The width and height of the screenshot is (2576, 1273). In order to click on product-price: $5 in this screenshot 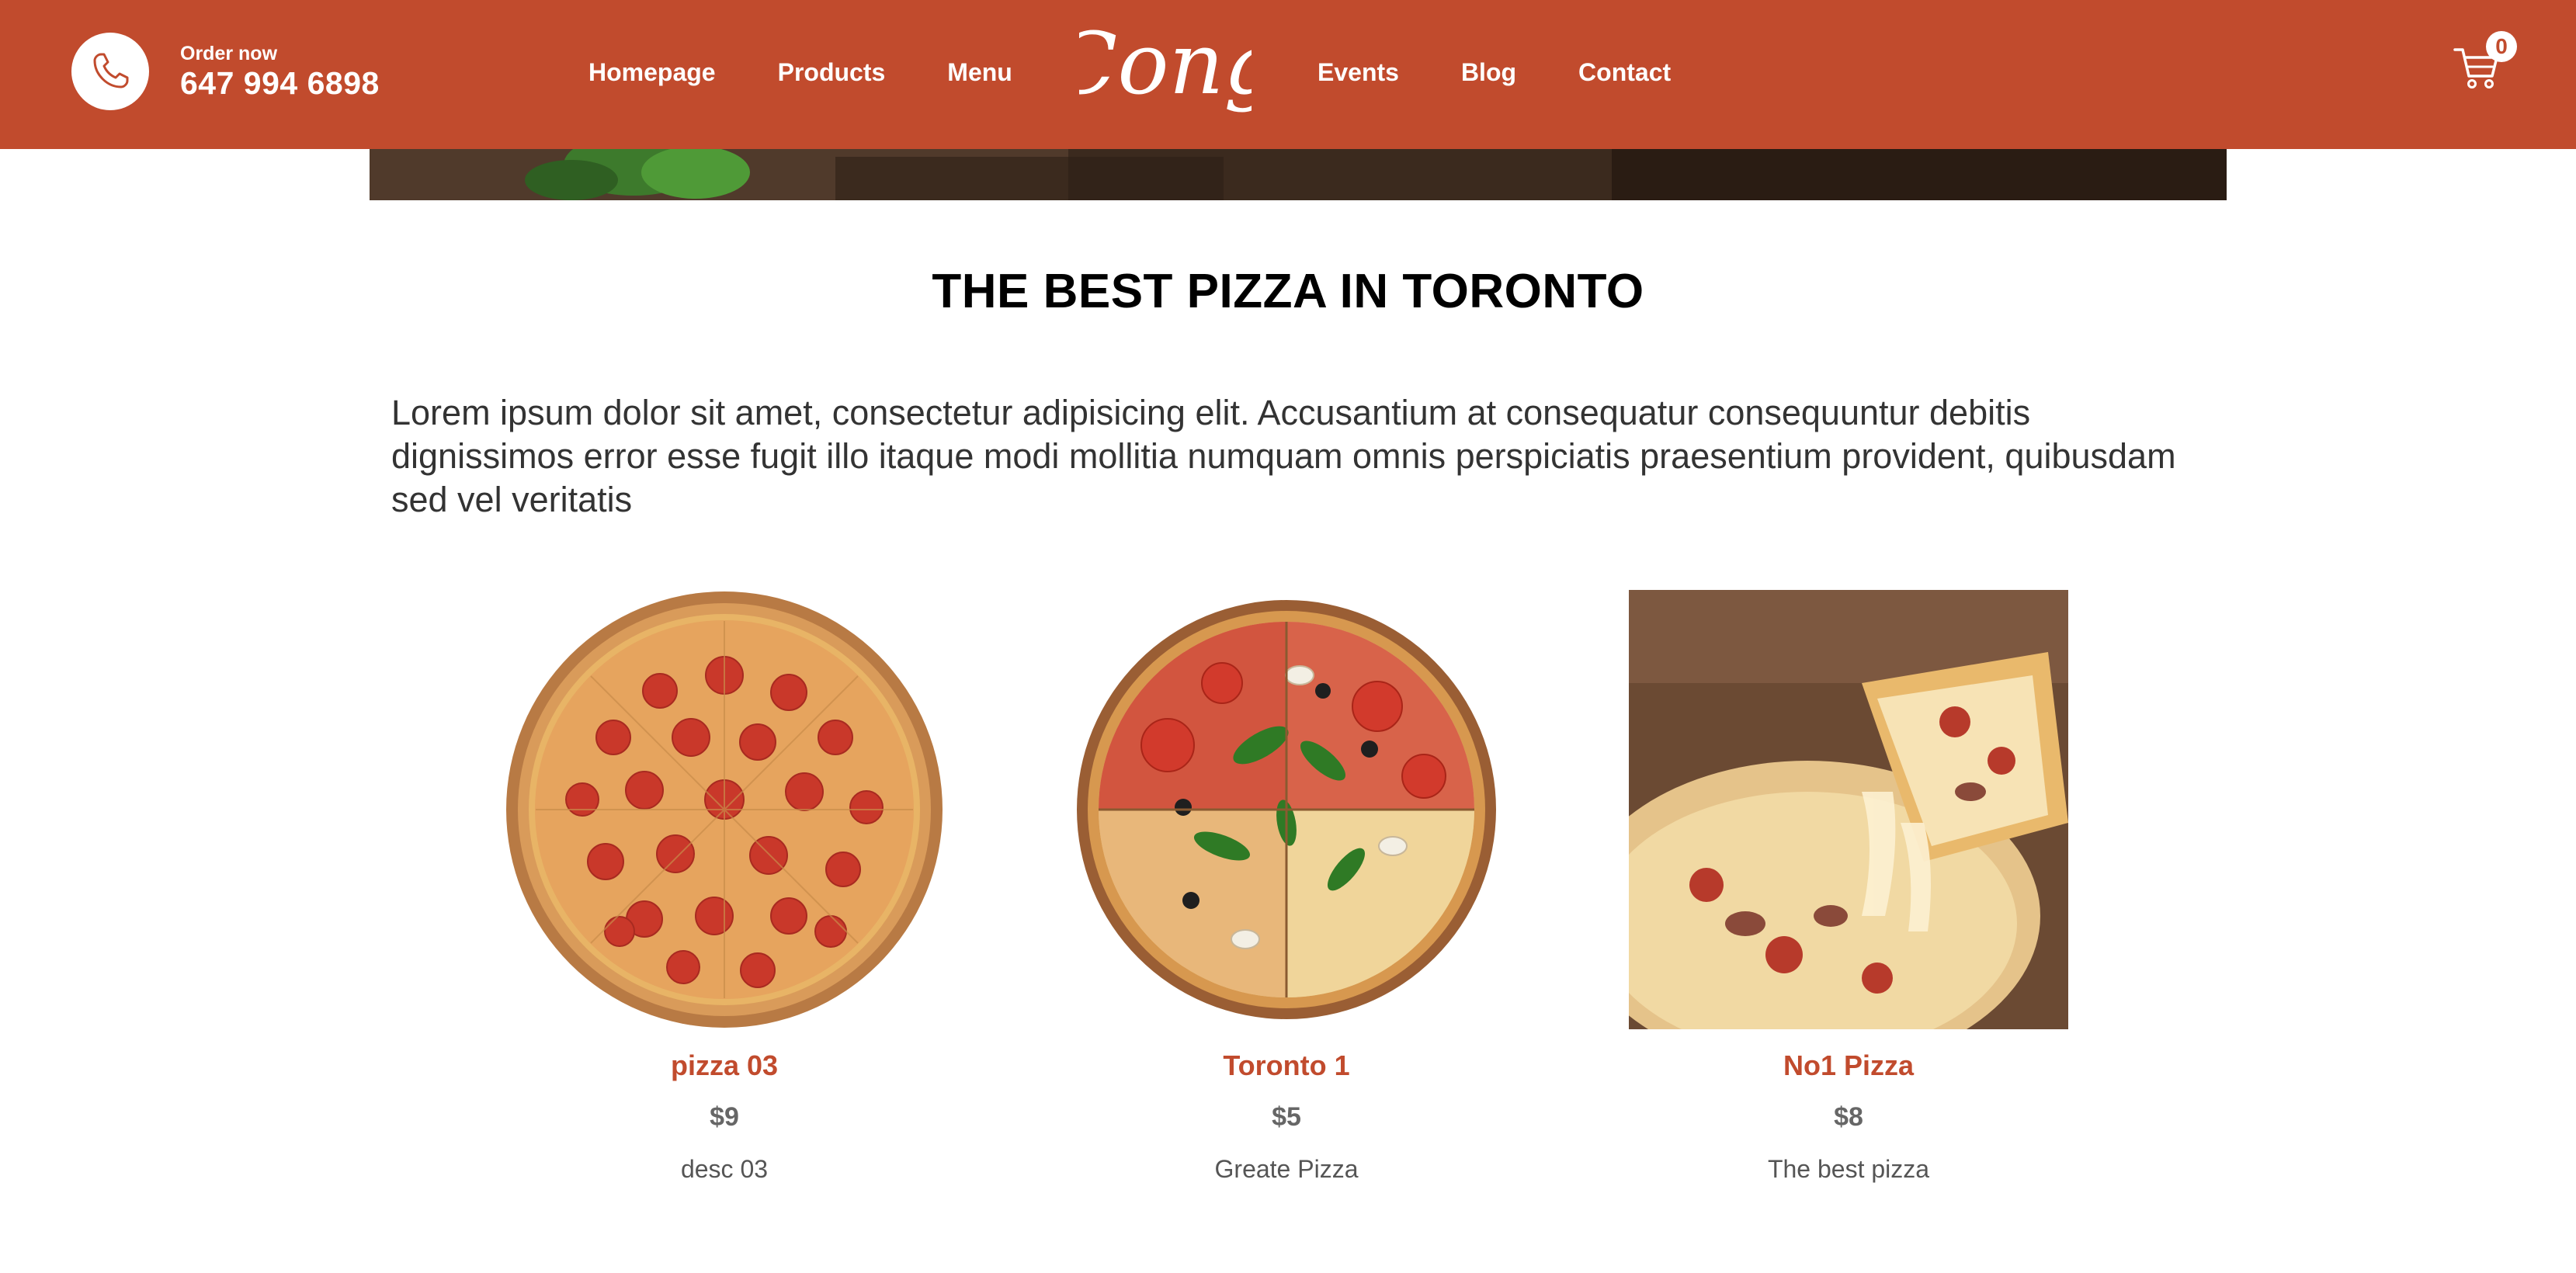, I will do `click(1286, 1117)`.